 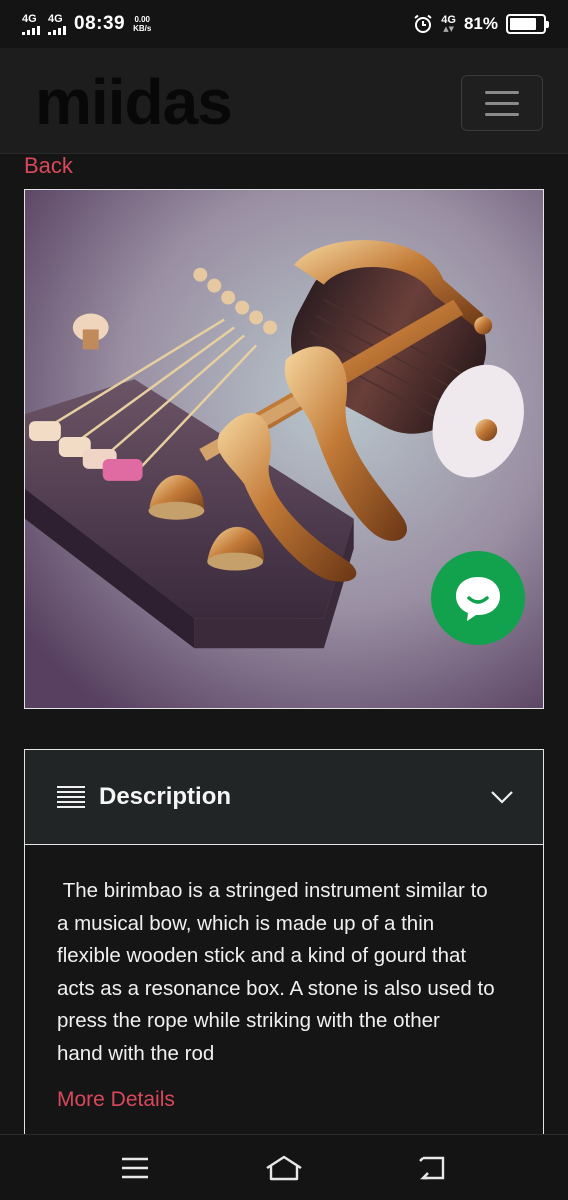 What do you see at coordinates (100, 23) in the screenshot?
I see `clock: 08:39` at bounding box center [100, 23].